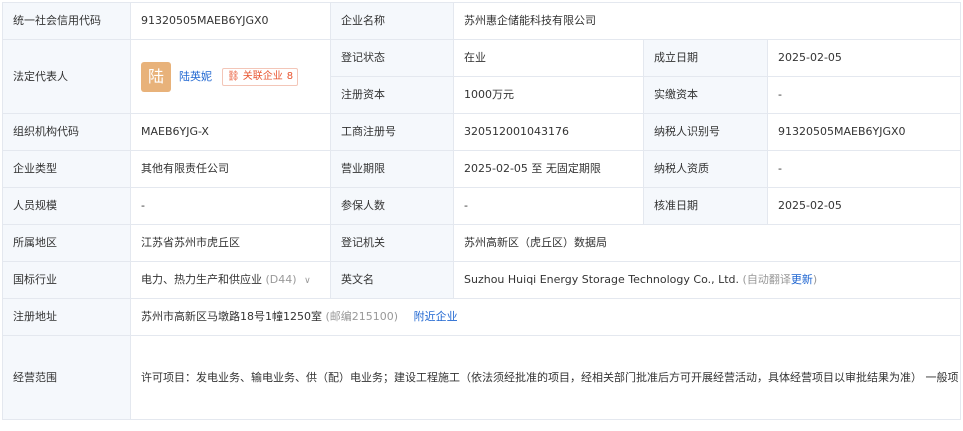  Describe the element at coordinates (66, 206) in the screenshot. I see `staff-size-label: 人员规模` at that location.